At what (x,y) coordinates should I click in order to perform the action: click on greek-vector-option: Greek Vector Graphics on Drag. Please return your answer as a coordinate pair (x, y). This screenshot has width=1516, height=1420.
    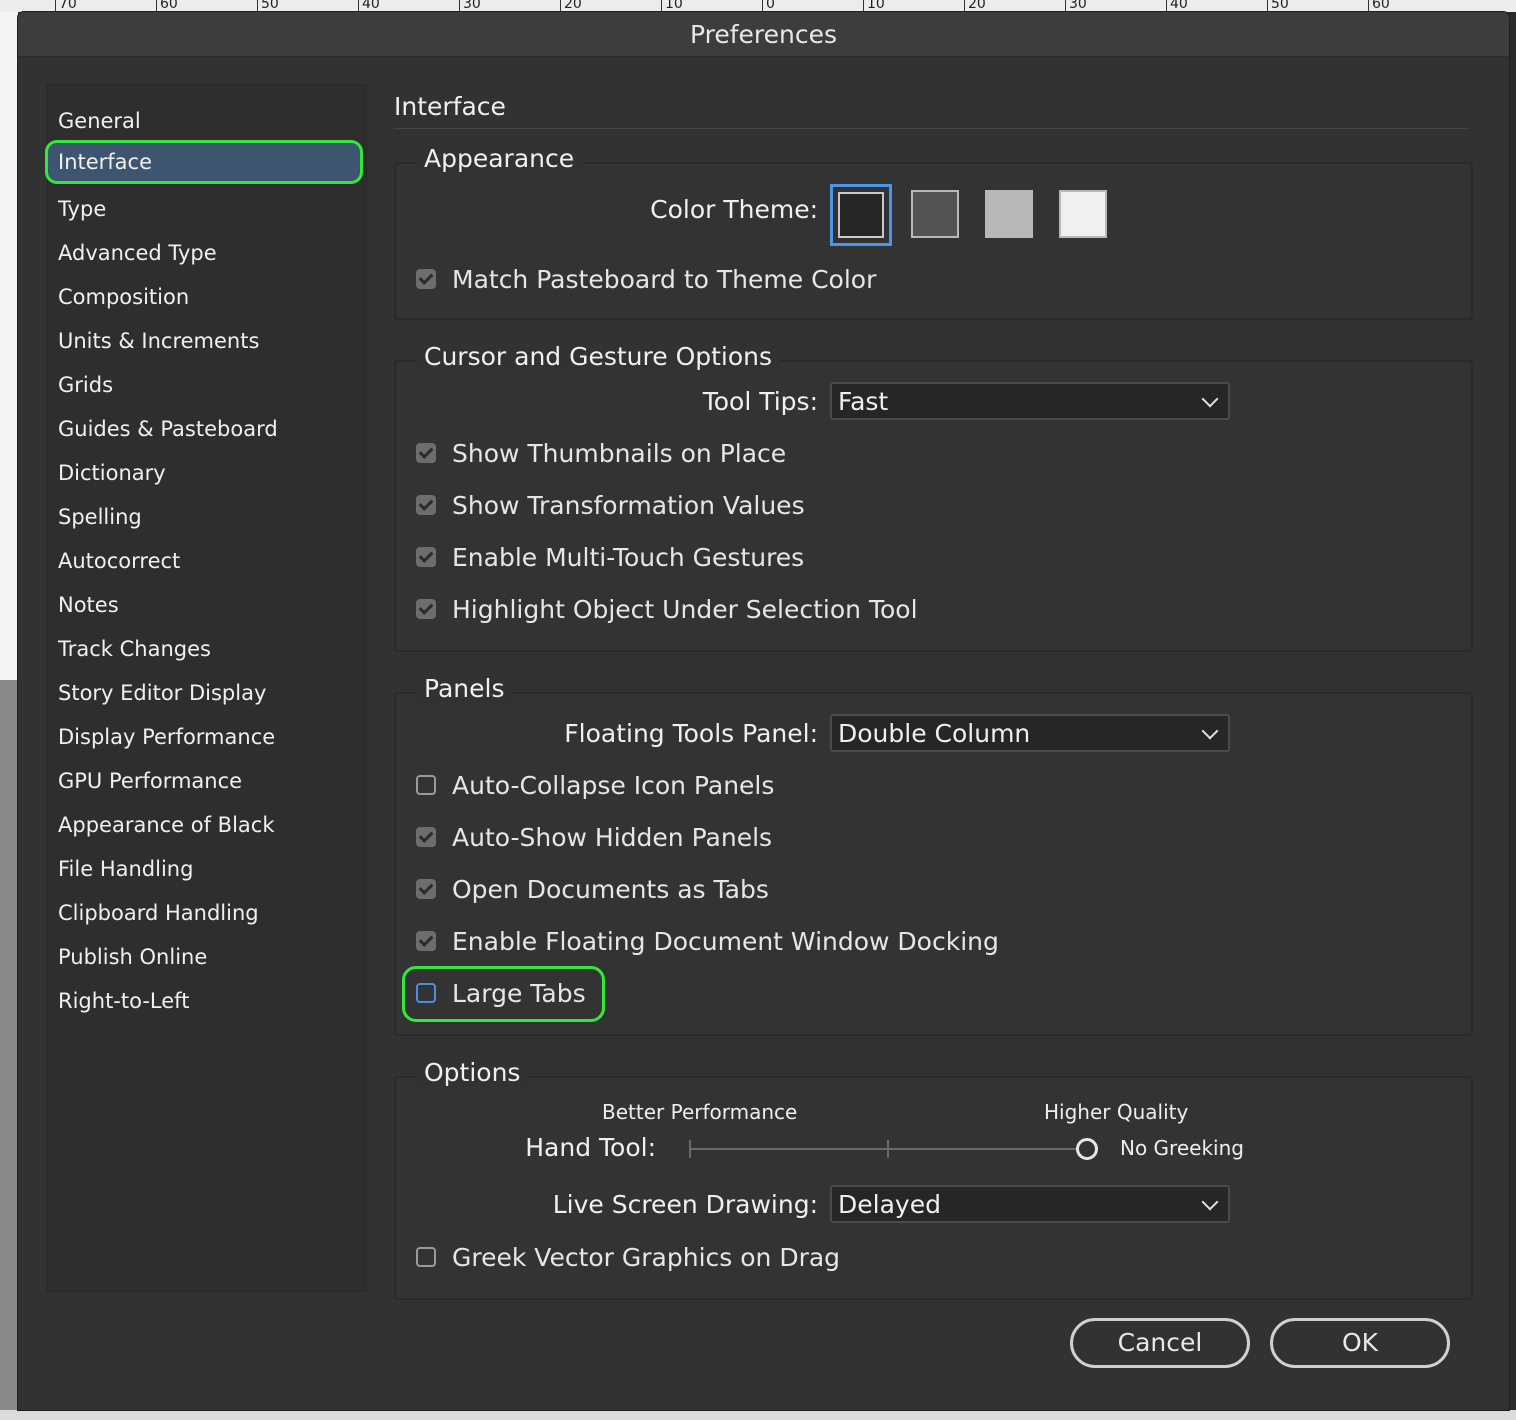
    Looking at the image, I should click on (628, 1257).